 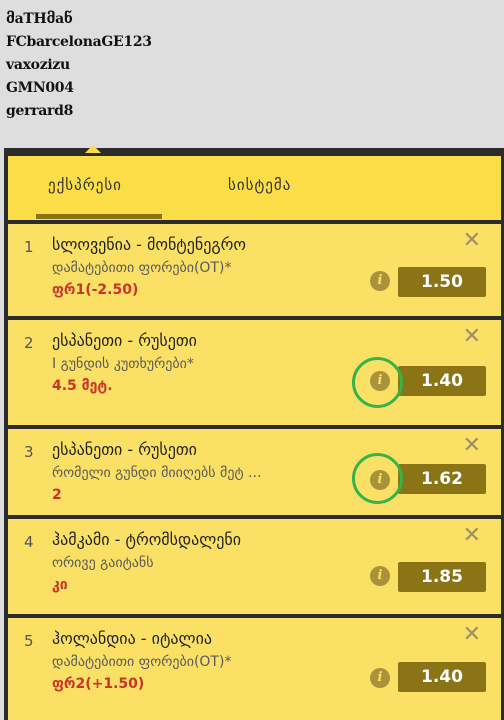 I want to click on bet-match: ჰამკამი - ტრომსდალენი, so click(x=146, y=539).